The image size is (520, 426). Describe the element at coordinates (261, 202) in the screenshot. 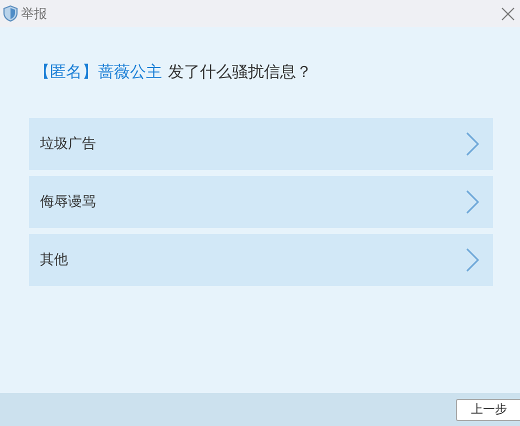

I see `report-option: 侮辱谩骂` at that location.